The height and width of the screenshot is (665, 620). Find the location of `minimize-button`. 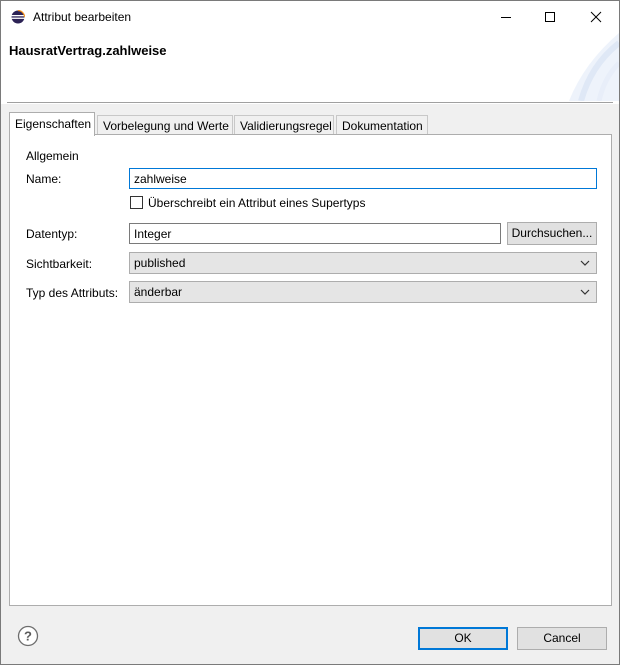

minimize-button is located at coordinates (506, 17).